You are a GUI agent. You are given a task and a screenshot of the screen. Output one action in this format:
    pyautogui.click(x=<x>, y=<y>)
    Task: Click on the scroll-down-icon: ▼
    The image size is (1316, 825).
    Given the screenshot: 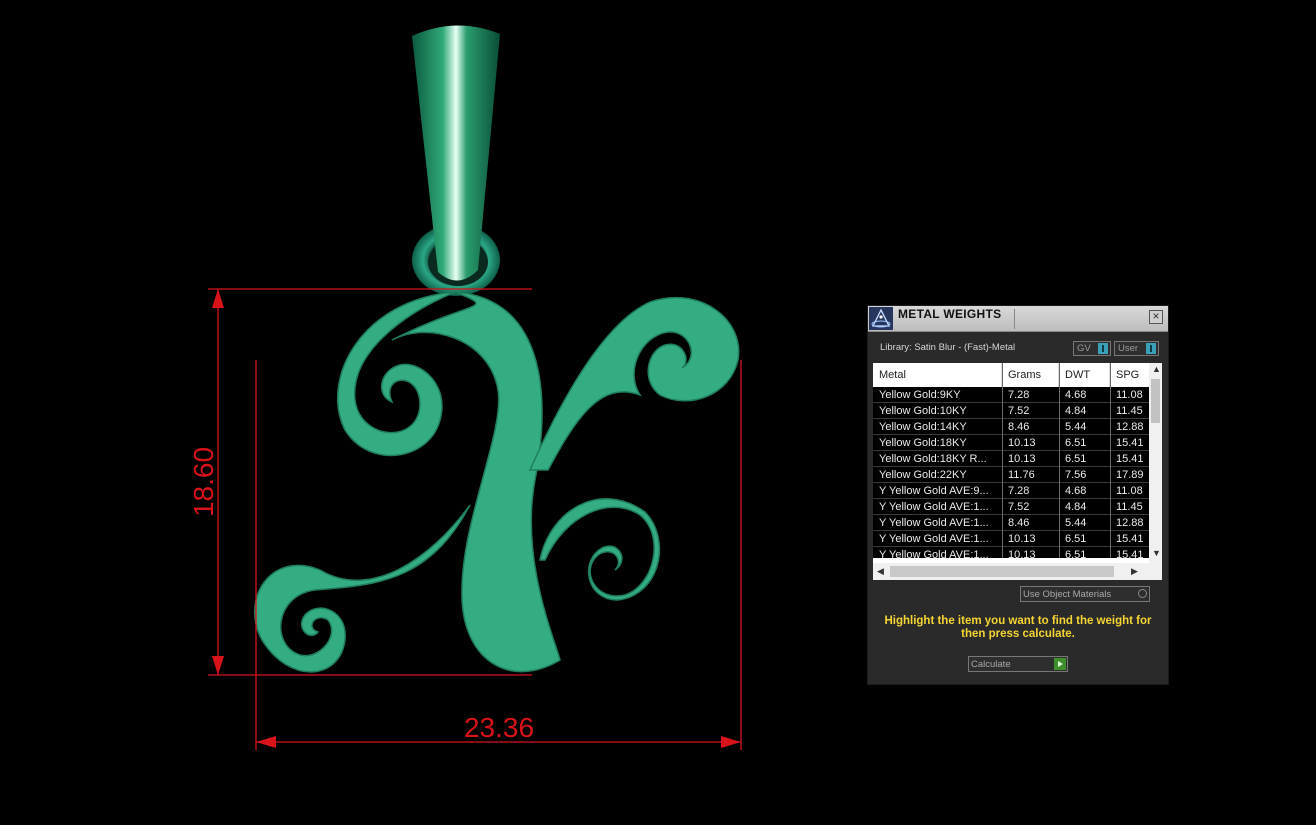 What is the action you would take?
    pyautogui.click(x=1156, y=553)
    